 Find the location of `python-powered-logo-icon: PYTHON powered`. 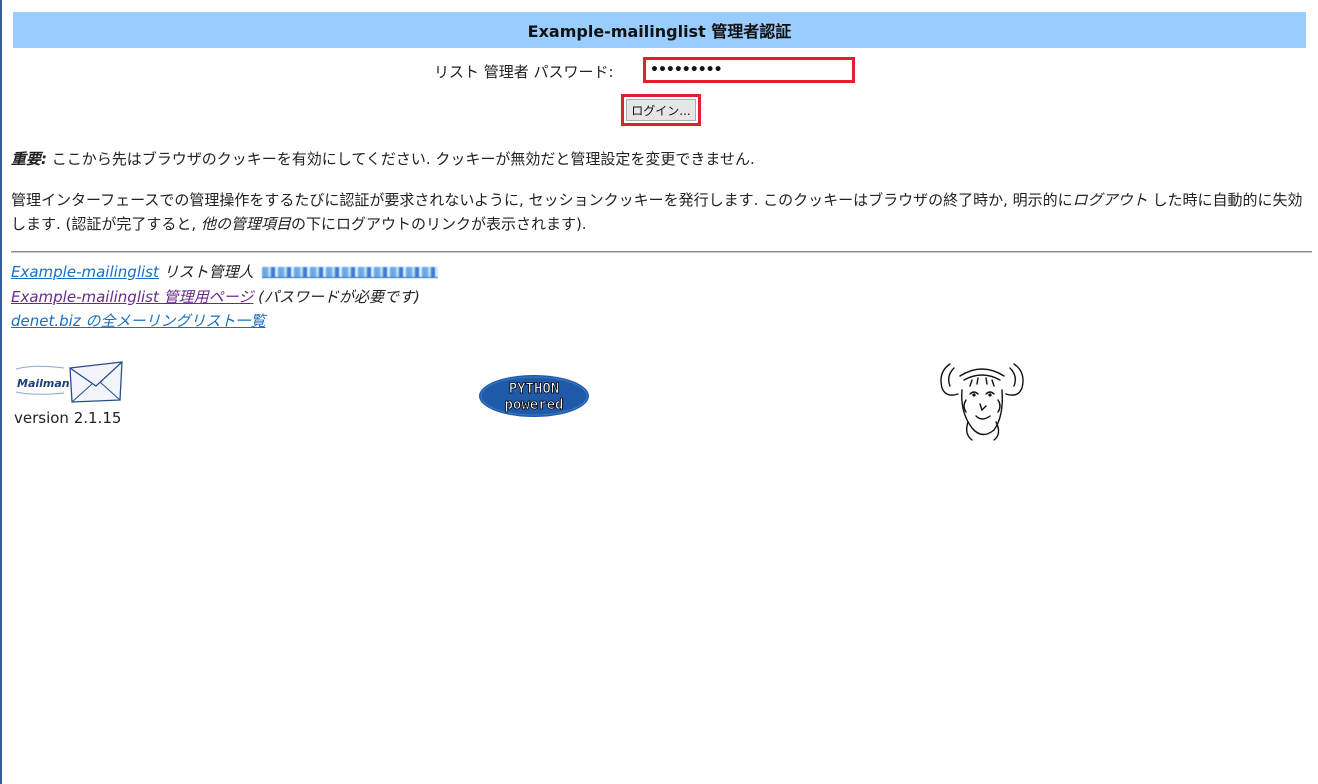

python-powered-logo-icon: PYTHON powered is located at coordinates (534, 396).